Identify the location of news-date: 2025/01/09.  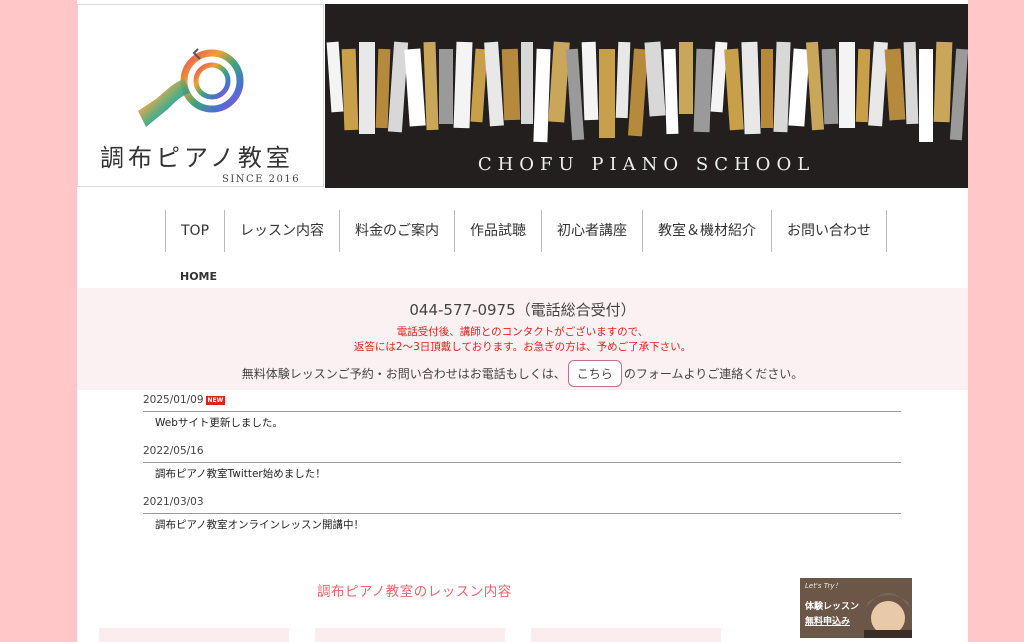
(173, 400).